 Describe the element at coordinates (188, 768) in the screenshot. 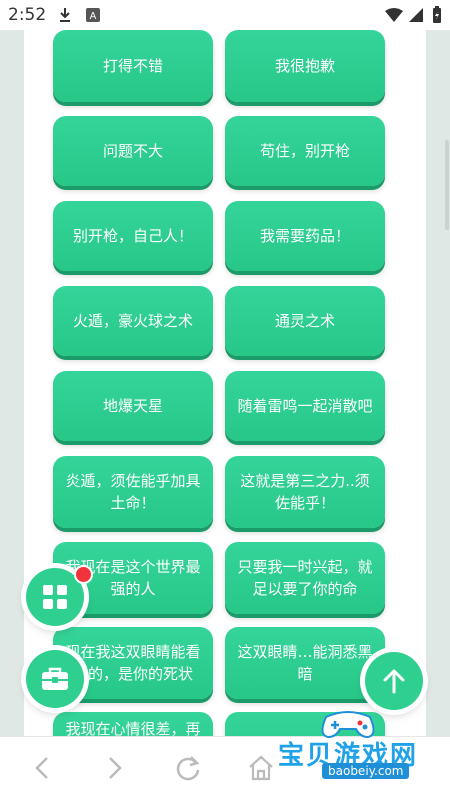

I see `refresh-icon` at that location.